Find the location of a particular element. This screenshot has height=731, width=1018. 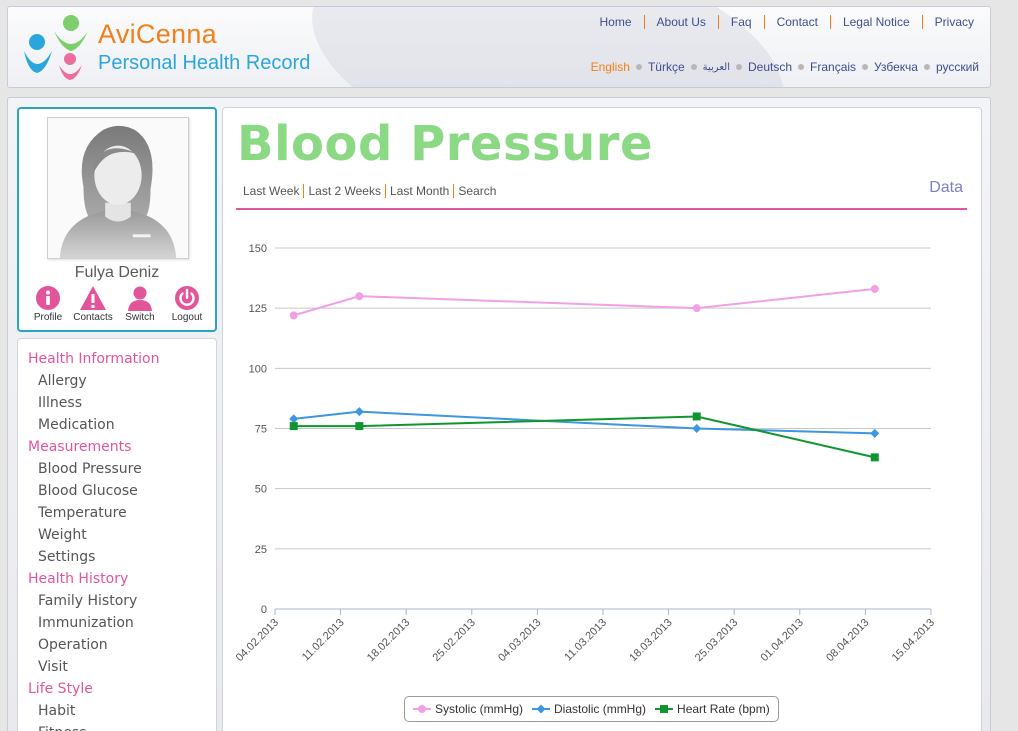

legend-label: Systolic (mmHg) is located at coordinates (479, 709).